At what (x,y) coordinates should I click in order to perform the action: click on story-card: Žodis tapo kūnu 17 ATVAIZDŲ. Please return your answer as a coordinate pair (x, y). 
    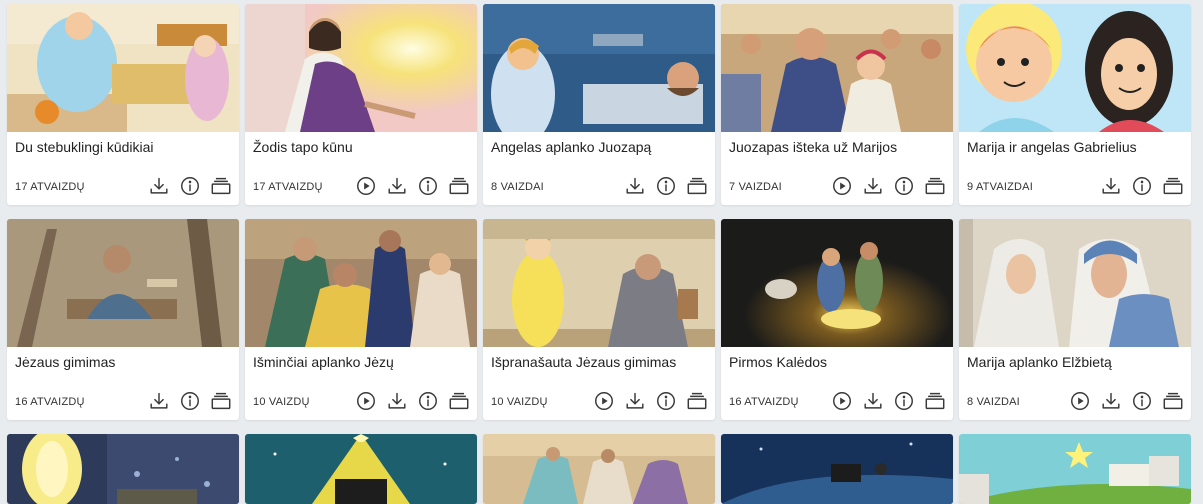
    Looking at the image, I should click on (361, 104).